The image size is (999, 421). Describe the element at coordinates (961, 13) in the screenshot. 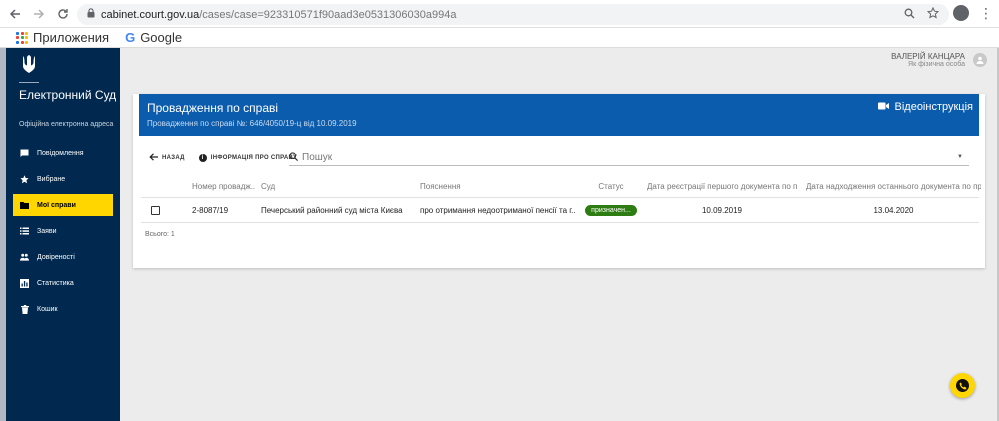

I see `profile-avatar-icon` at that location.